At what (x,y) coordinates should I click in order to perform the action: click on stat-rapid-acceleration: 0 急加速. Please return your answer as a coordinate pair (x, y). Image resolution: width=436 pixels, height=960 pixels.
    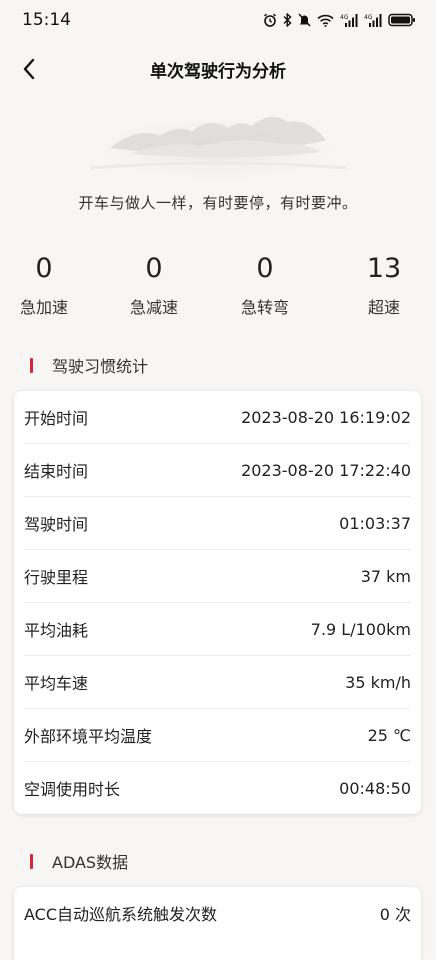
    Looking at the image, I should click on (44, 285).